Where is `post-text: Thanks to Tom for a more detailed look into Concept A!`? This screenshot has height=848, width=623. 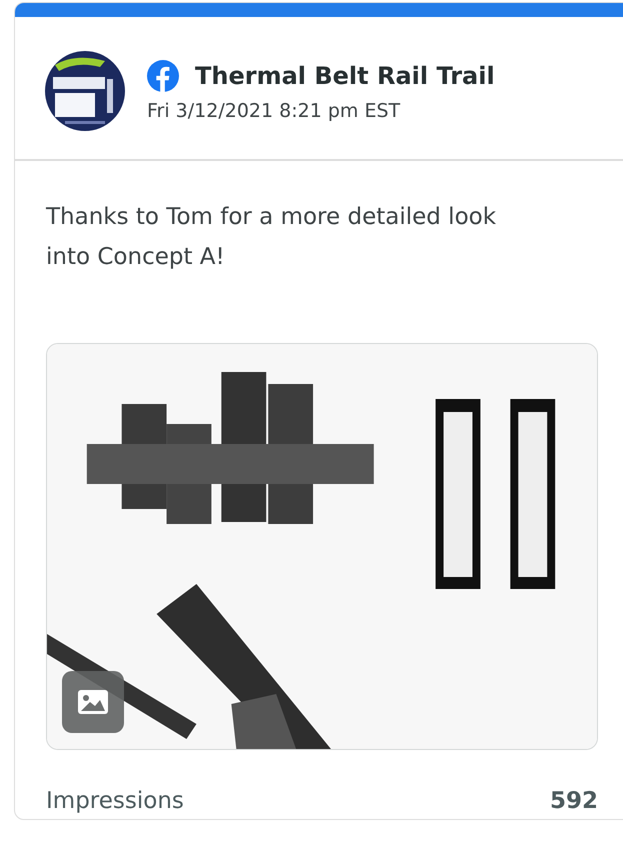
post-text: Thanks to Tom for a more detailed look into Concept A! is located at coordinates (272, 237).